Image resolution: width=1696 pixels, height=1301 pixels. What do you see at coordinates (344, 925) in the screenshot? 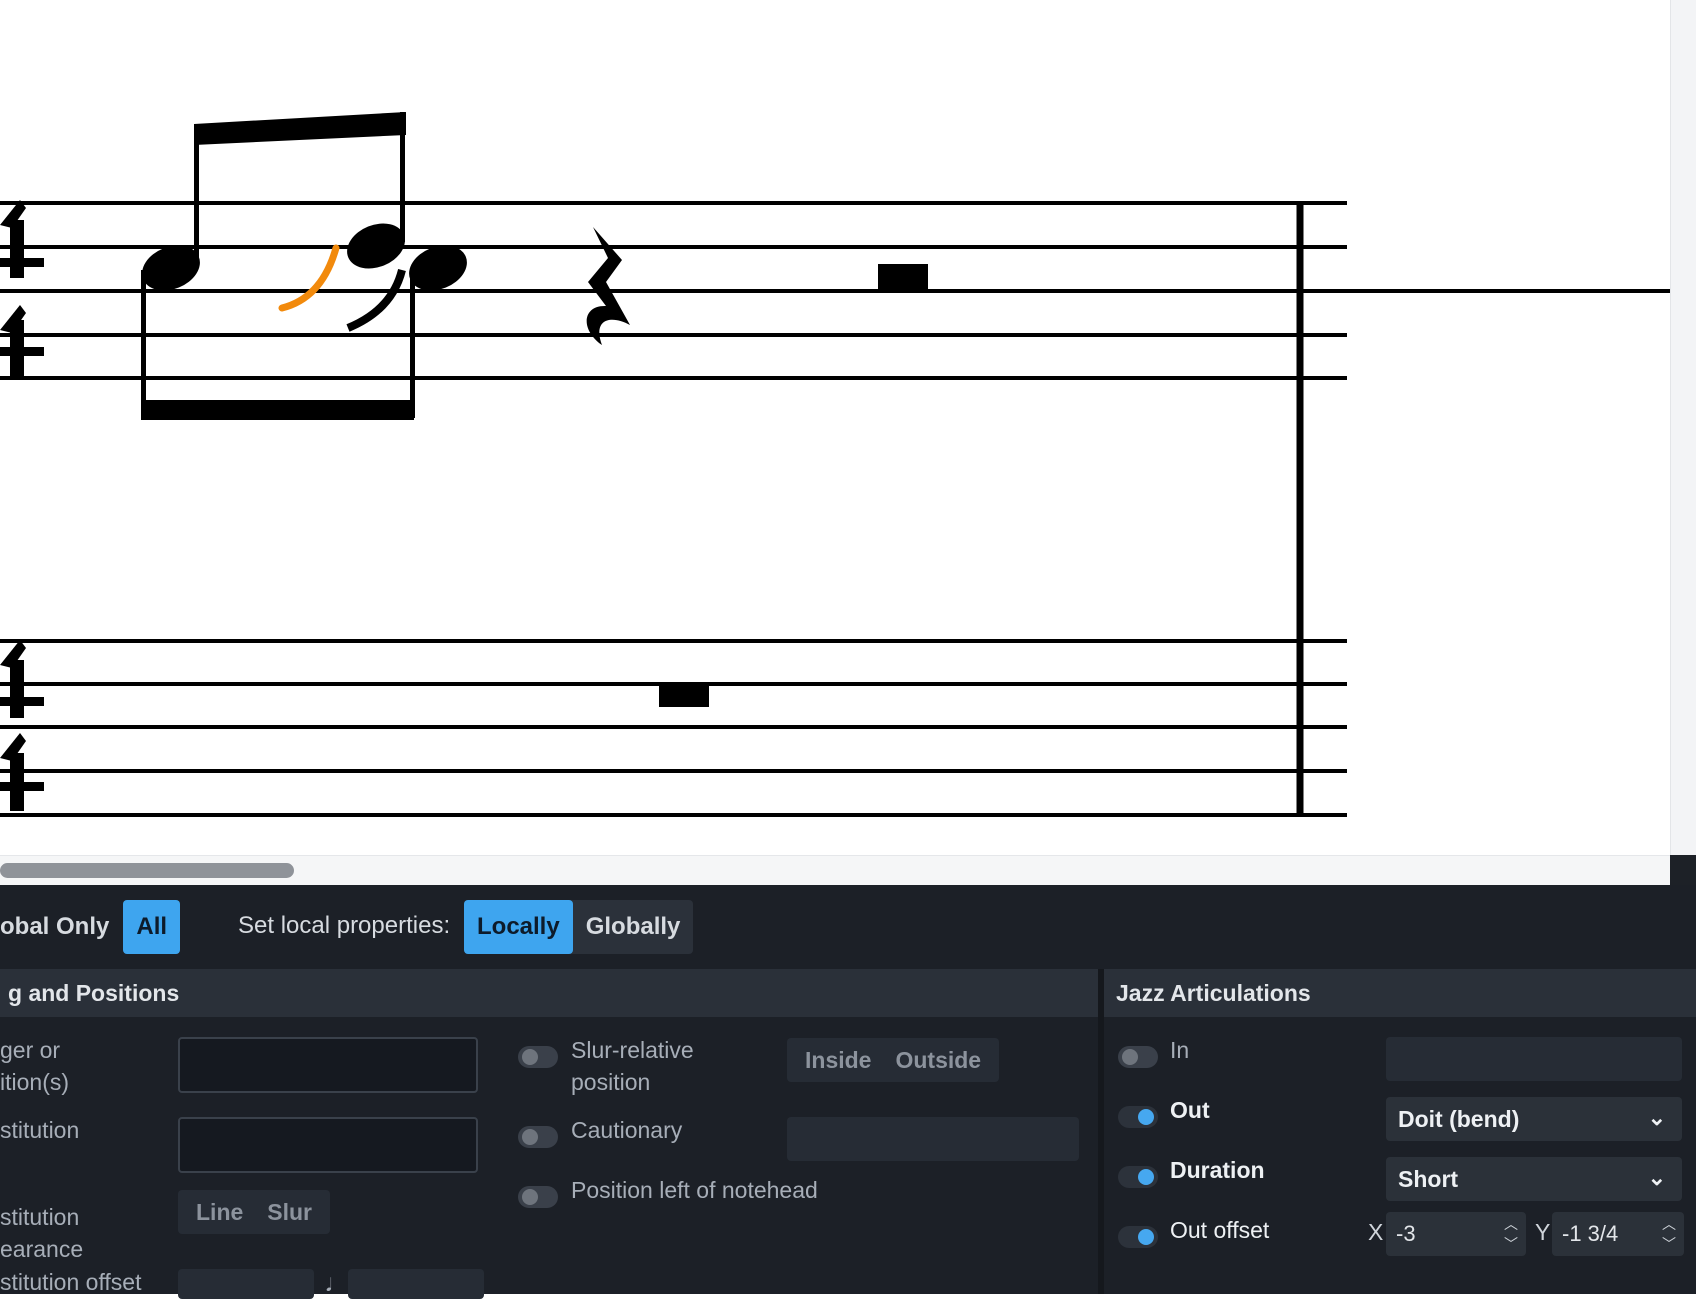
I see `set-local-properties-label: Set local properties:` at bounding box center [344, 925].